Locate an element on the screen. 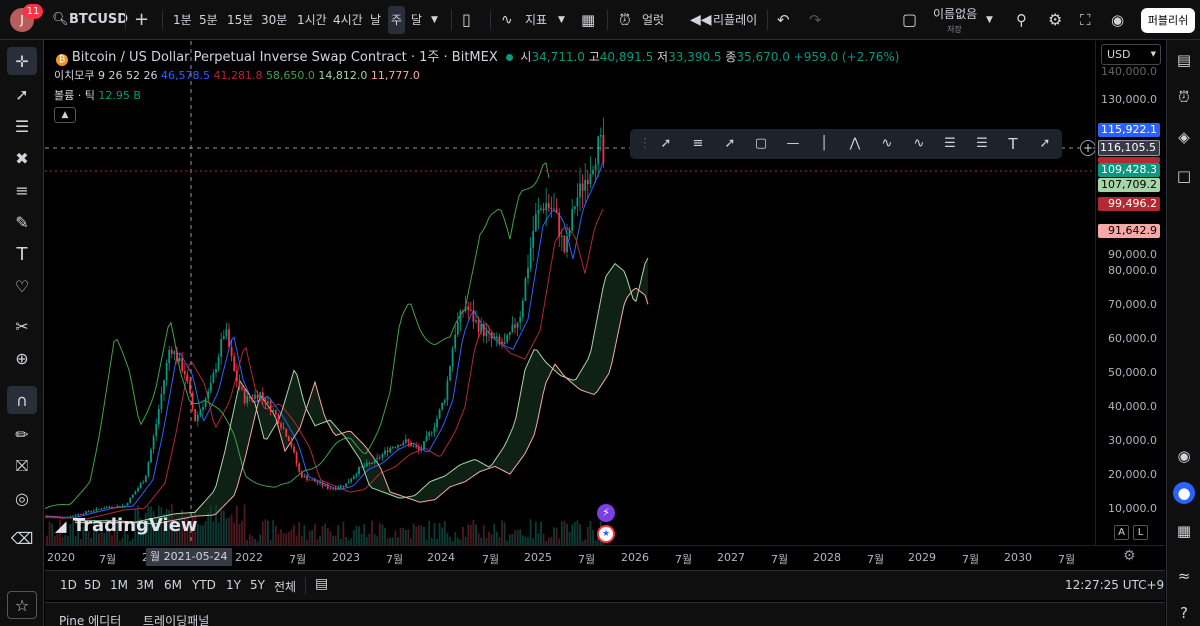 Image resolution: width=1200 pixels, height=626 pixels. interval-week: 주 is located at coordinates (397, 20).